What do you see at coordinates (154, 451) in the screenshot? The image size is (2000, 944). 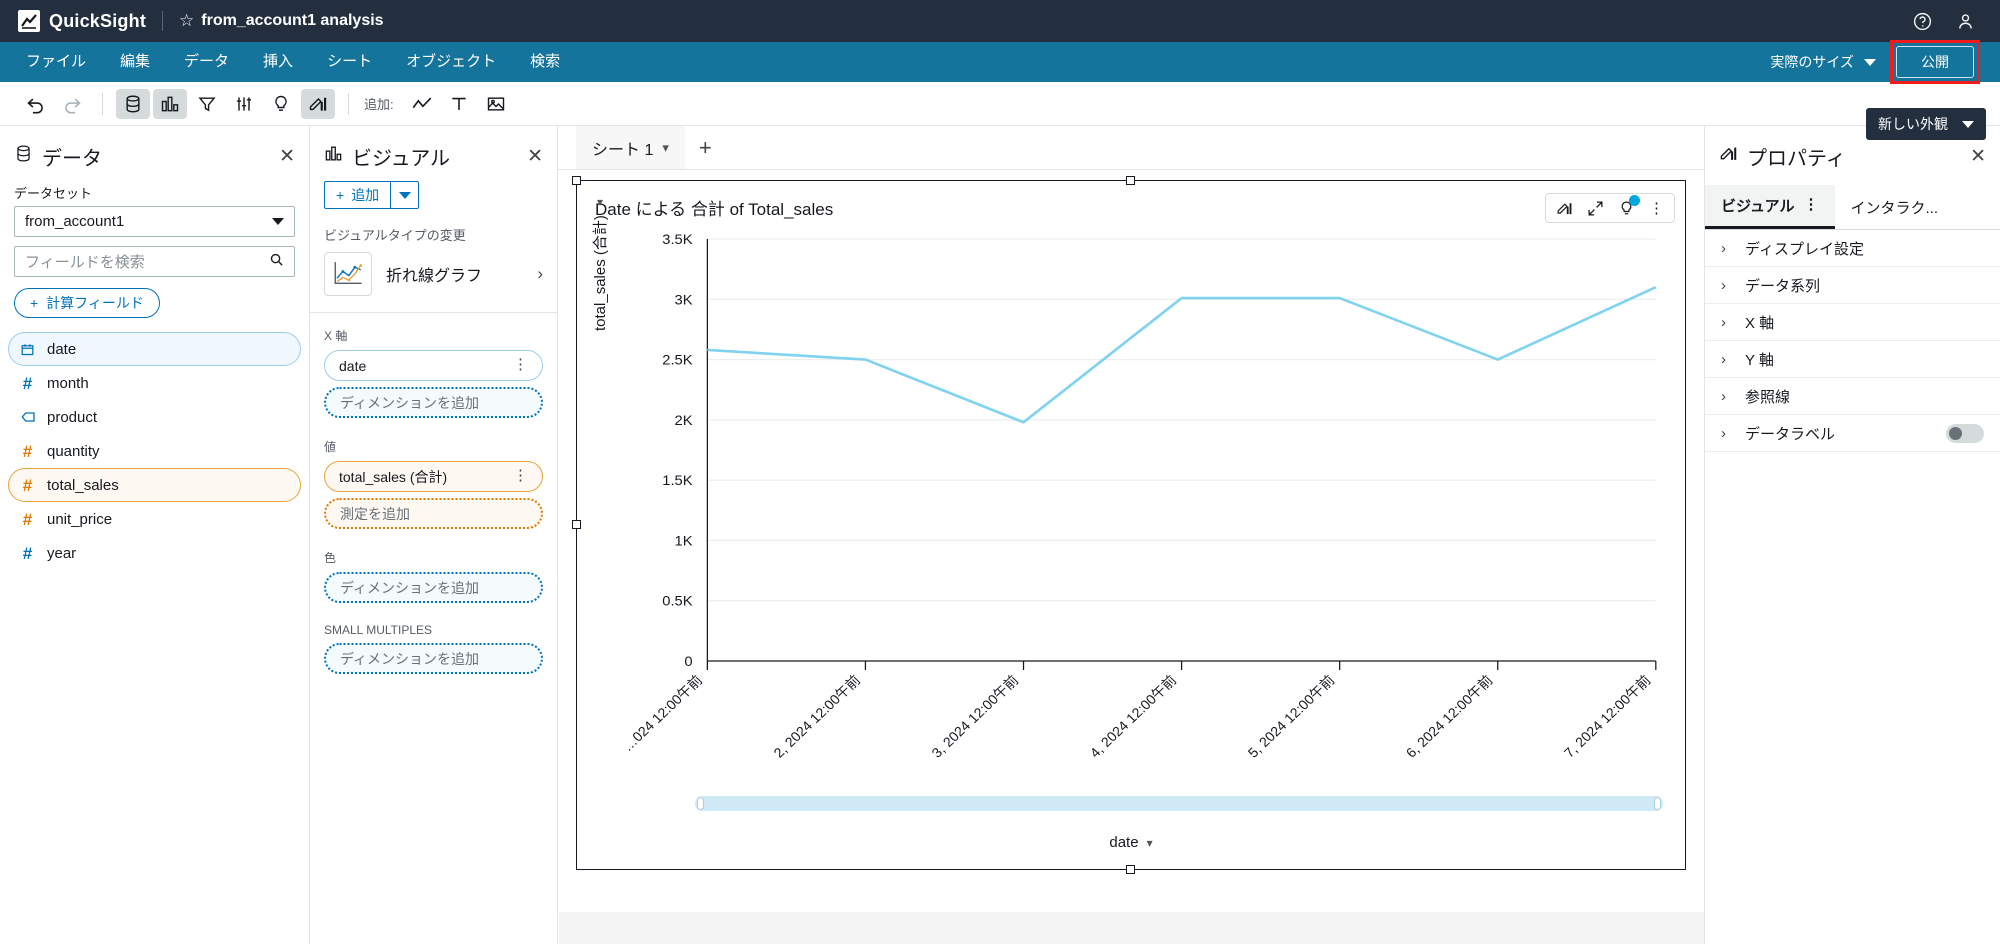 I see `field-item-quantity: # quantity` at bounding box center [154, 451].